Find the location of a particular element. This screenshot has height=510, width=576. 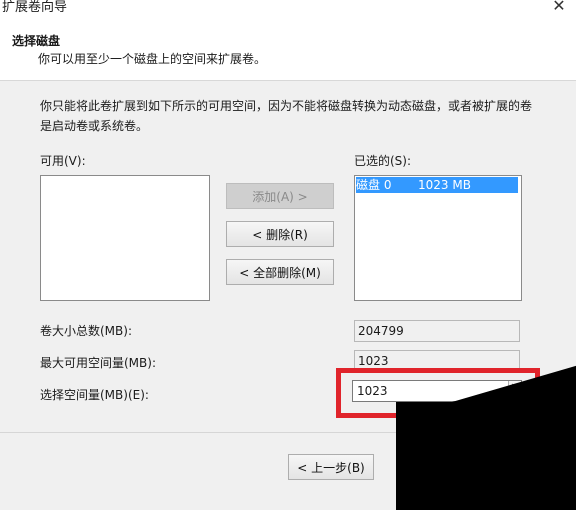

max-space-label: 最大可用空间量(MB): is located at coordinates (98, 363).